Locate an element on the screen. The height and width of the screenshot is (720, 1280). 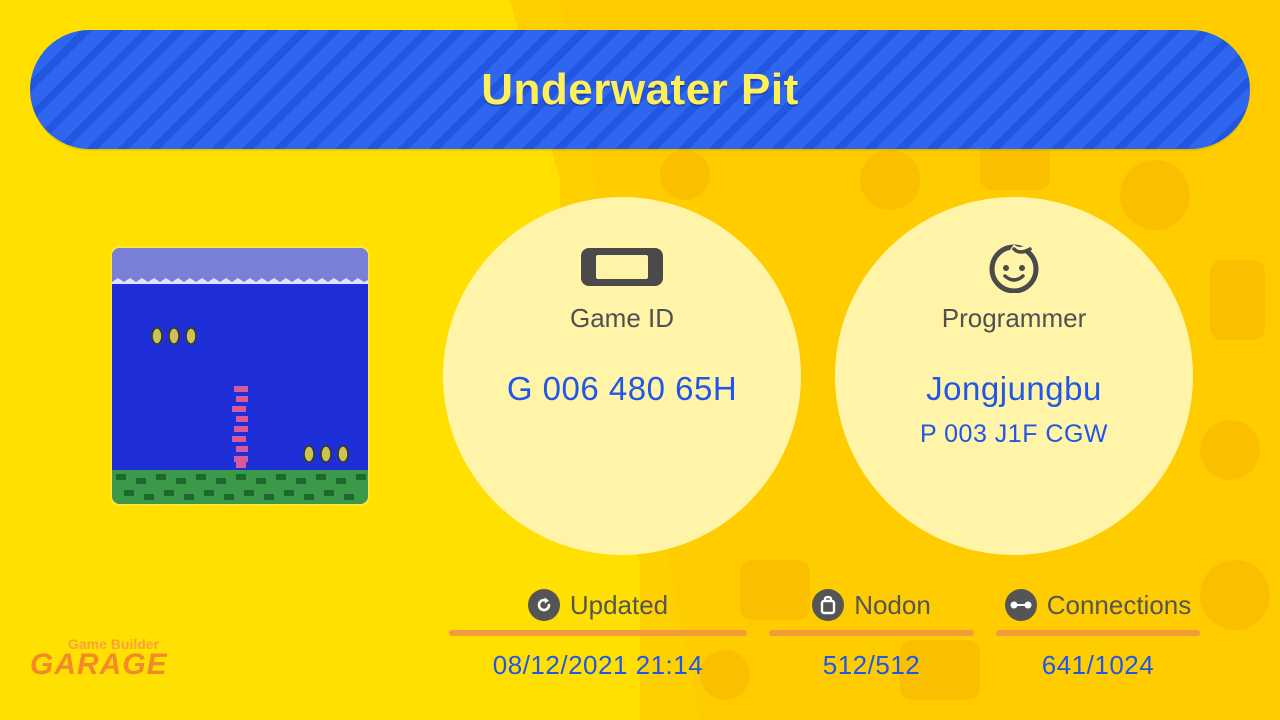
connection-icon is located at coordinates (1020, 605).